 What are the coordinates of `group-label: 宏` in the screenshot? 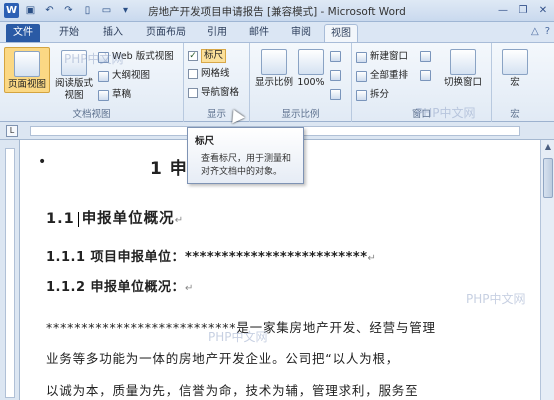 It's located at (515, 114).